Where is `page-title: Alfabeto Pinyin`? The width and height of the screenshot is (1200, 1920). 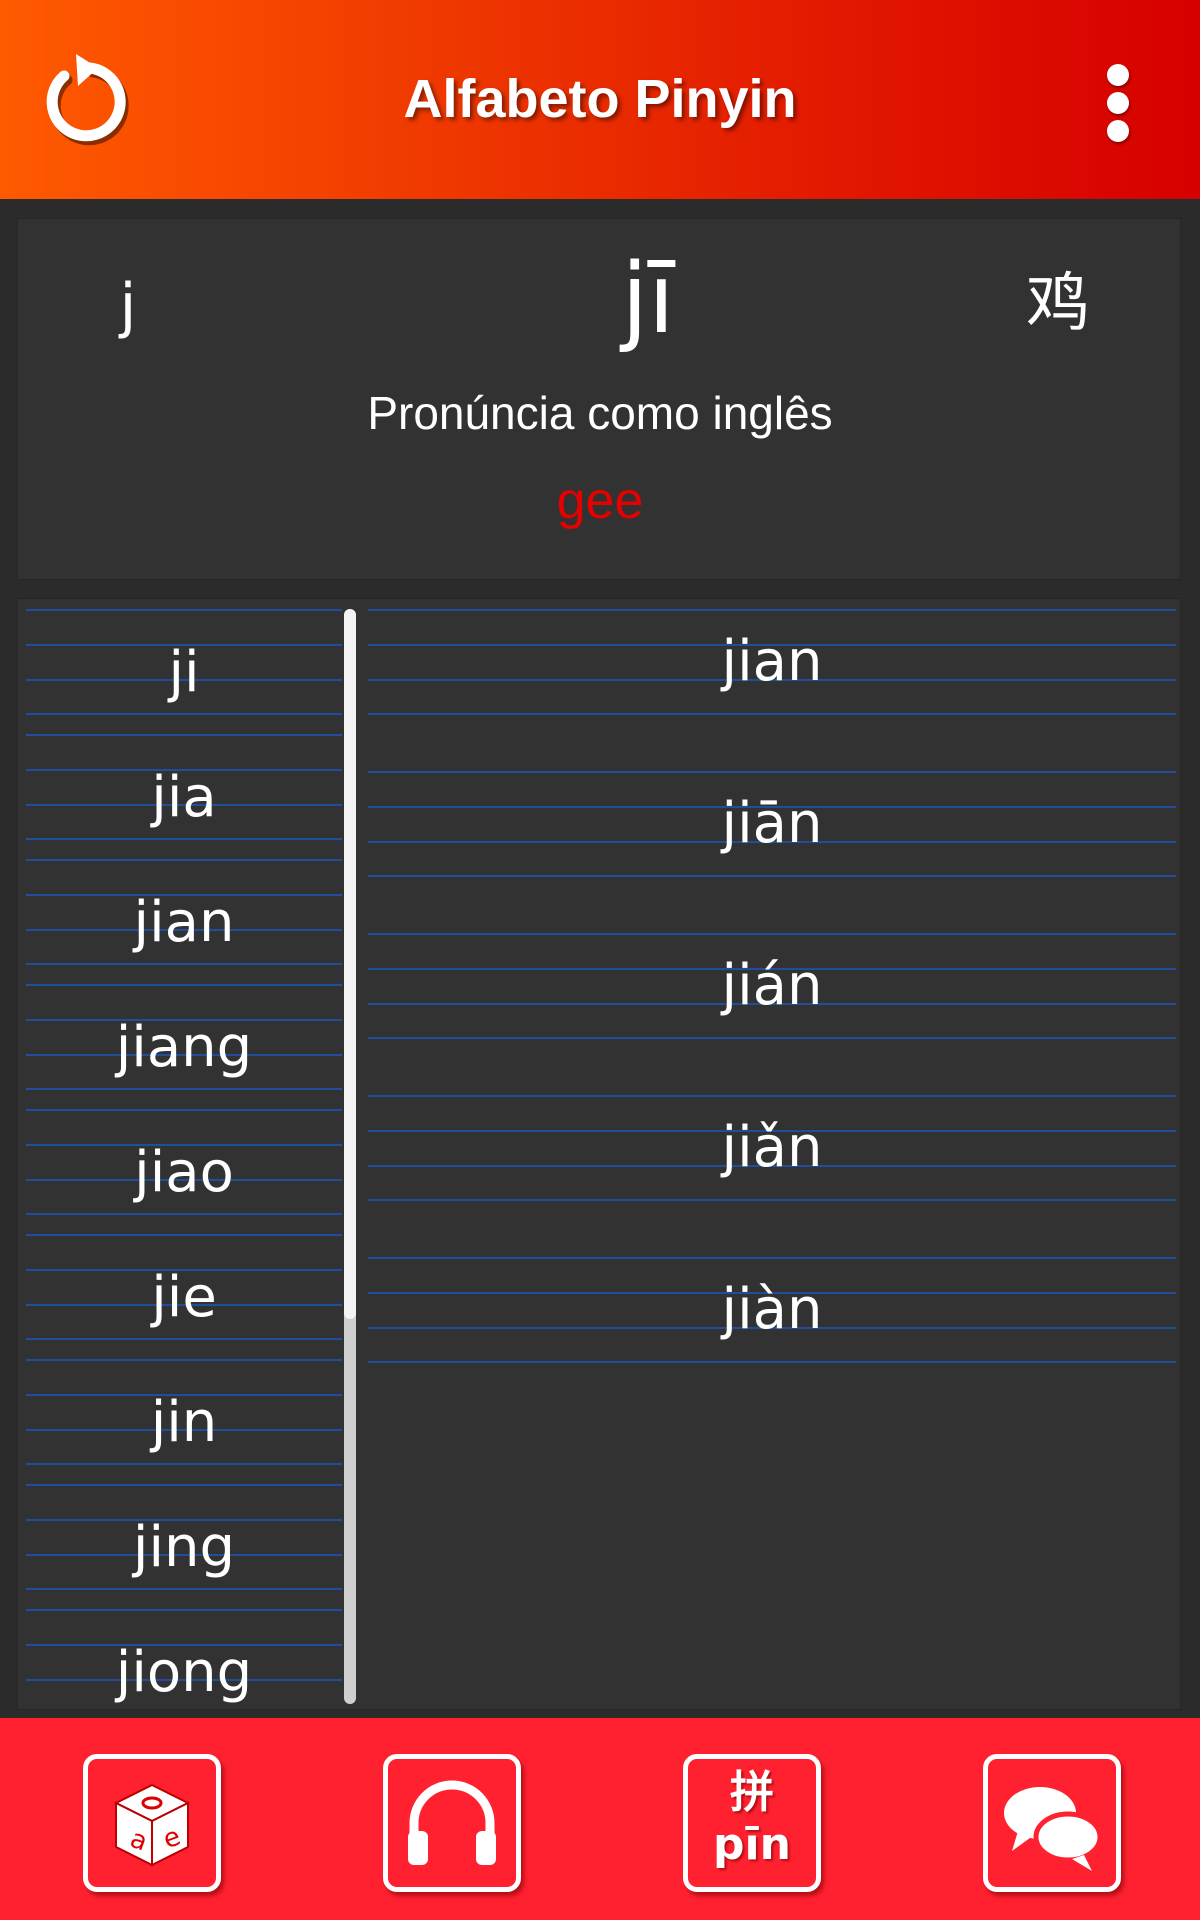 page-title: Alfabeto Pinyin is located at coordinates (600, 99).